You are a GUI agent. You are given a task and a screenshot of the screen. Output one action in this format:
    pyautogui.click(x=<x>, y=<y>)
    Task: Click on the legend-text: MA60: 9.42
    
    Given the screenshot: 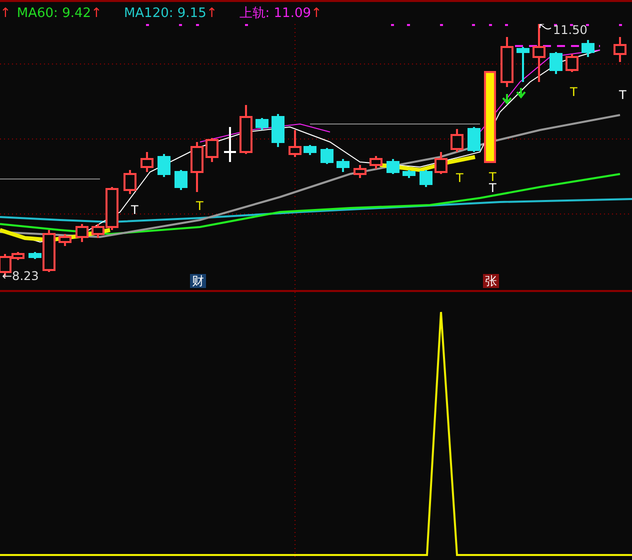 What is the action you would take?
    pyautogui.click(x=54, y=13)
    